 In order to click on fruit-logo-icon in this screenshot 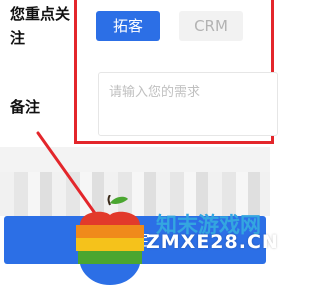, I will do `click(110, 239)`.